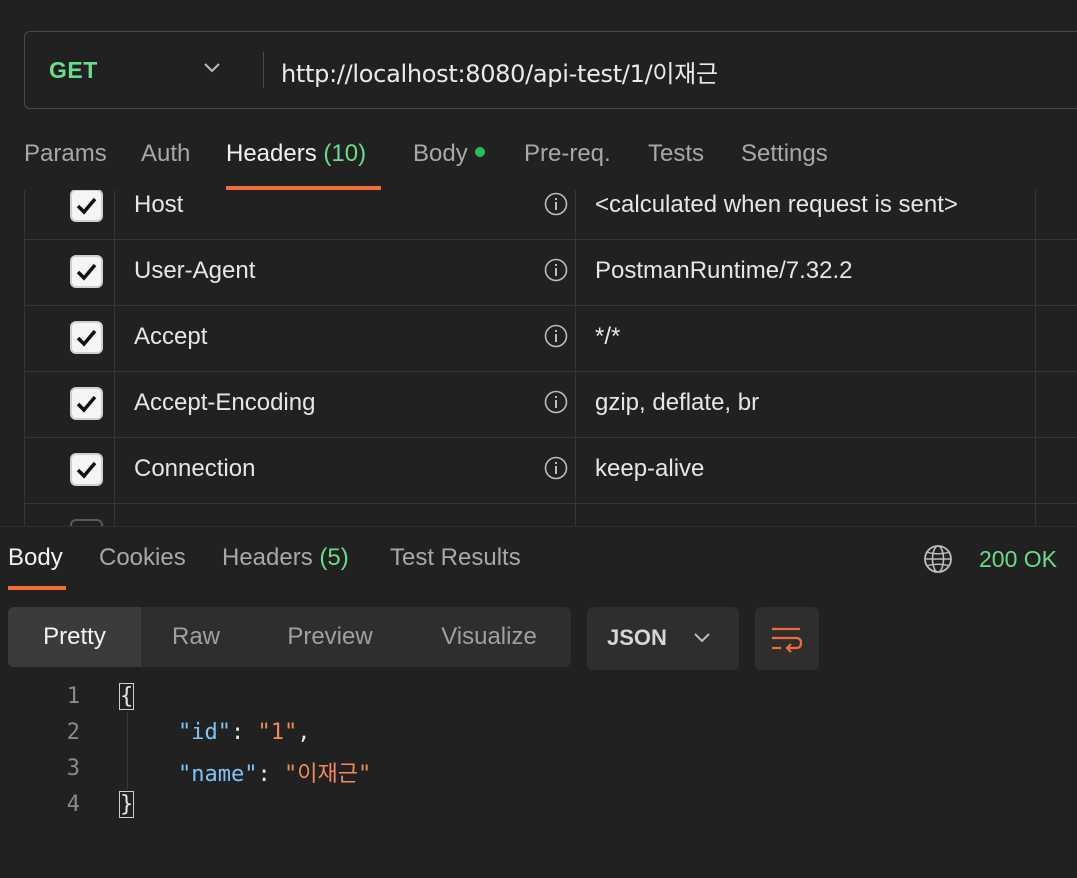  I want to click on url-input: http://localhost:8080/api-test/1/이재근, so click(499, 71).